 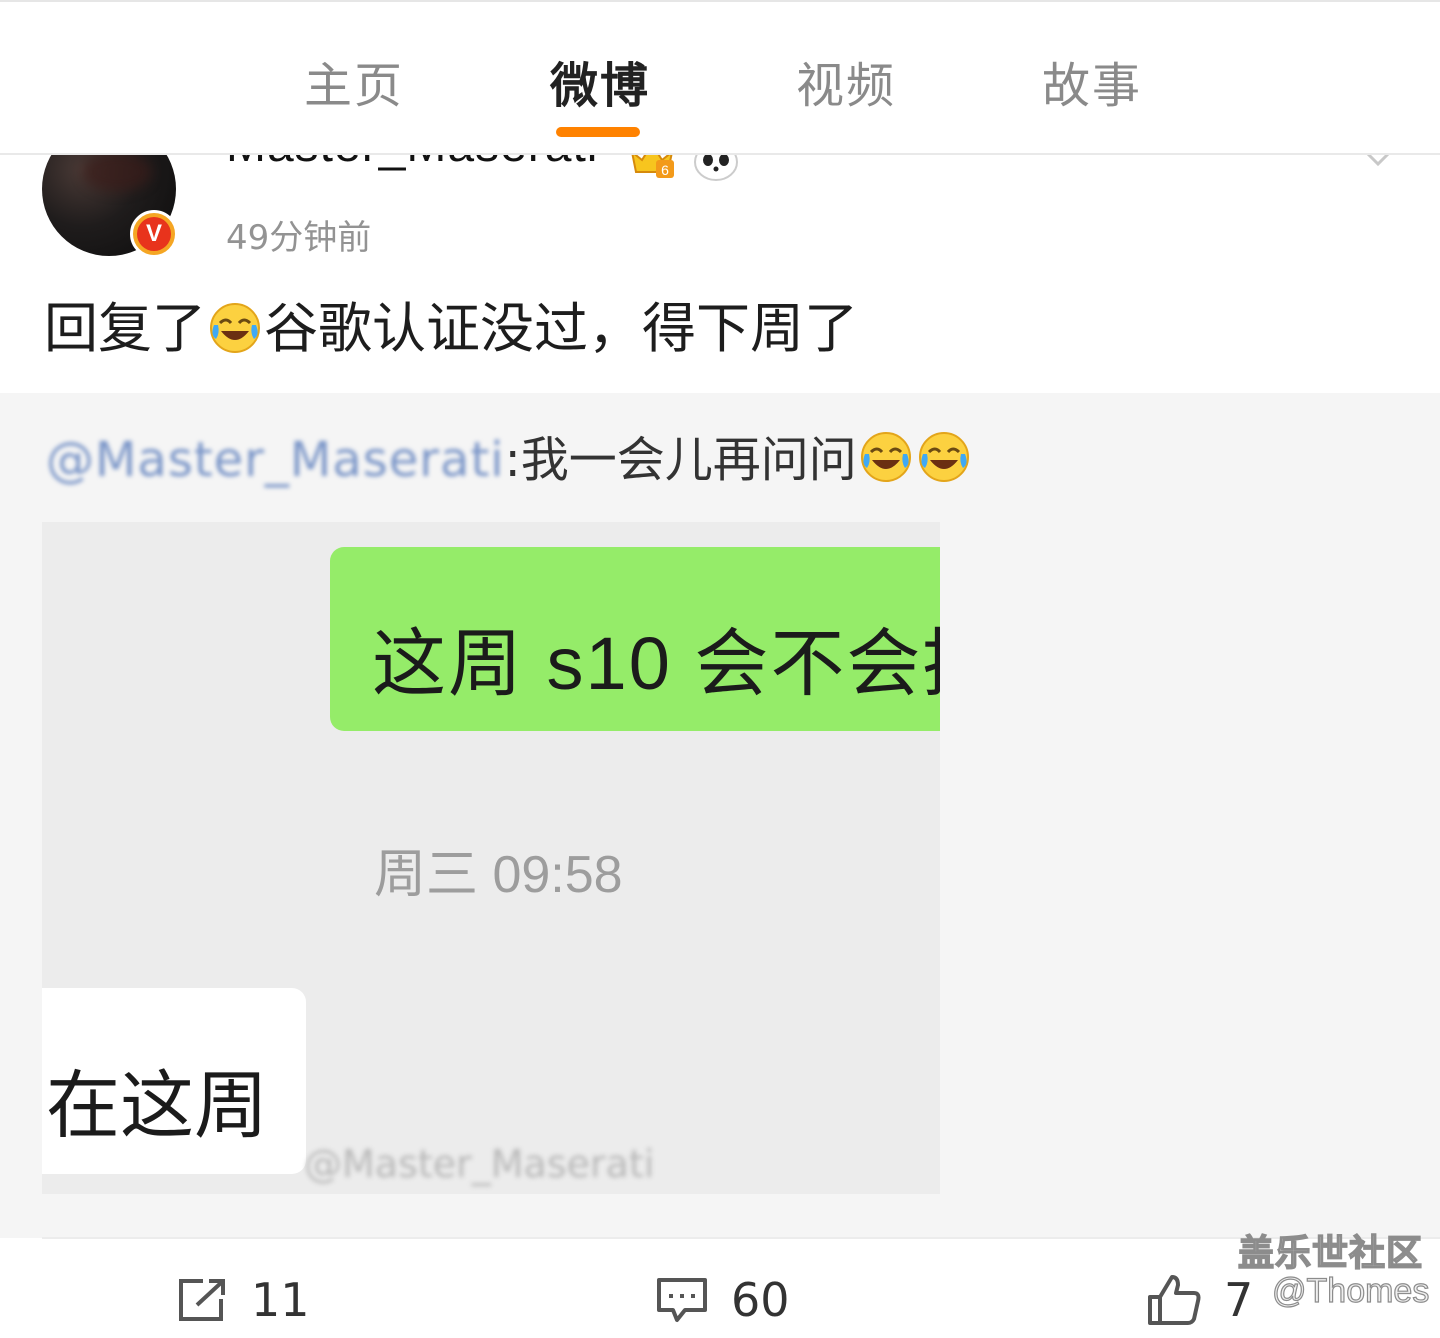 I want to click on forward-button: 11, so click(x=242, y=1300).